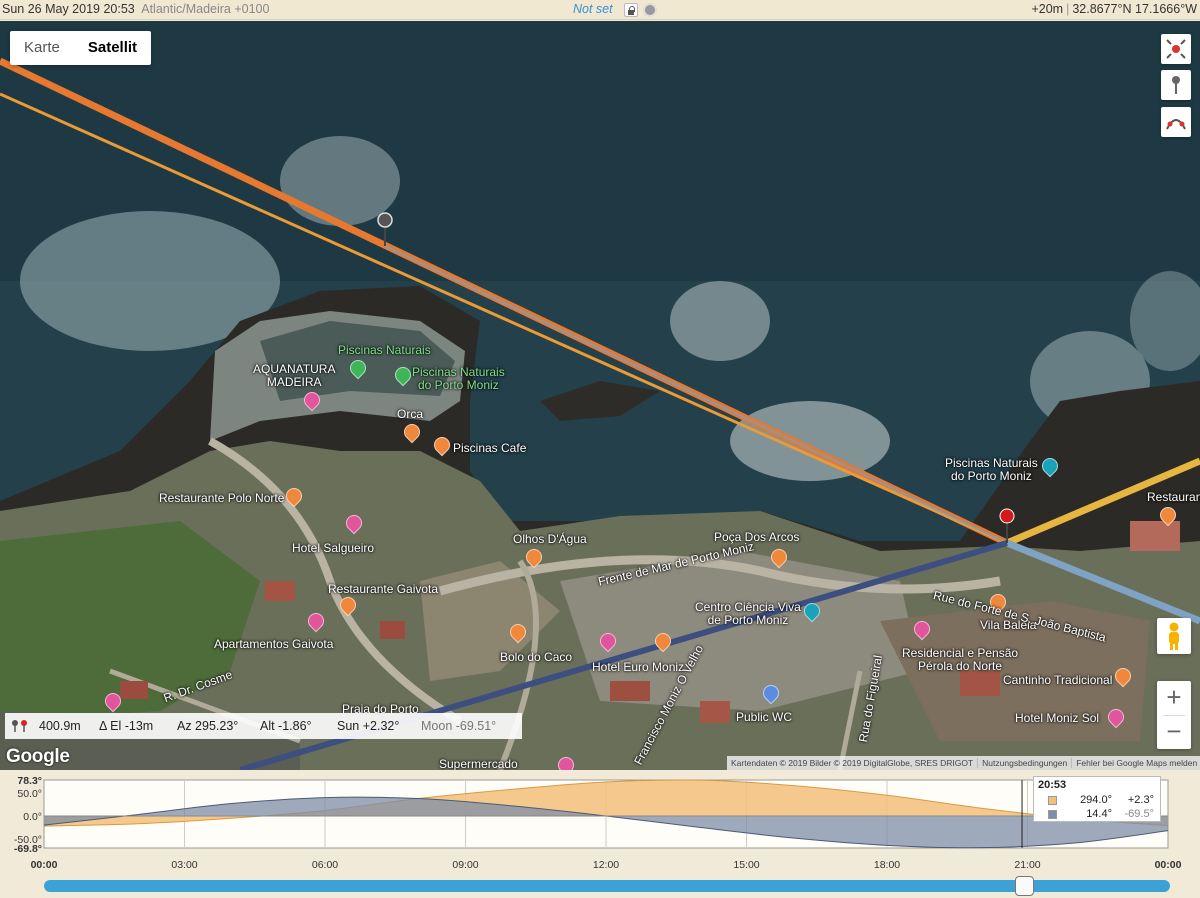 The height and width of the screenshot is (898, 1200). I want to click on zoom-divider, so click(1174, 715).